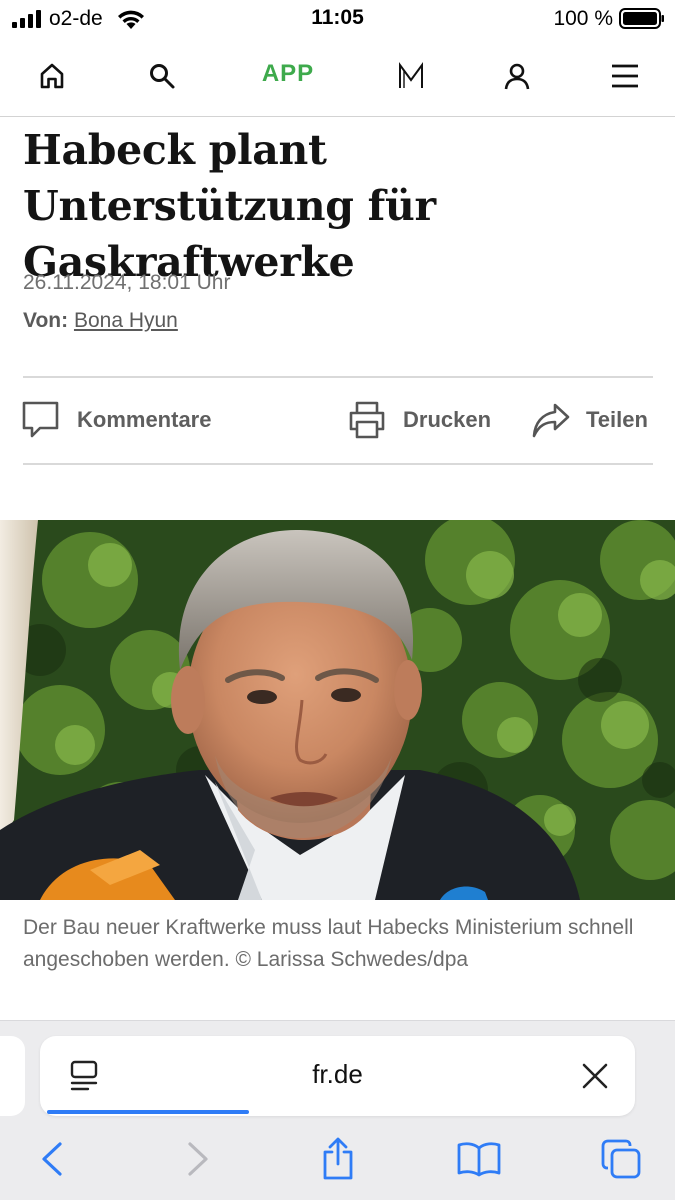 The height and width of the screenshot is (1200, 675). Describe the element at coordinates (127, 282) in the screenshot. I see `article-date: 26.11.2024, 18:01 Uhr` at that location.